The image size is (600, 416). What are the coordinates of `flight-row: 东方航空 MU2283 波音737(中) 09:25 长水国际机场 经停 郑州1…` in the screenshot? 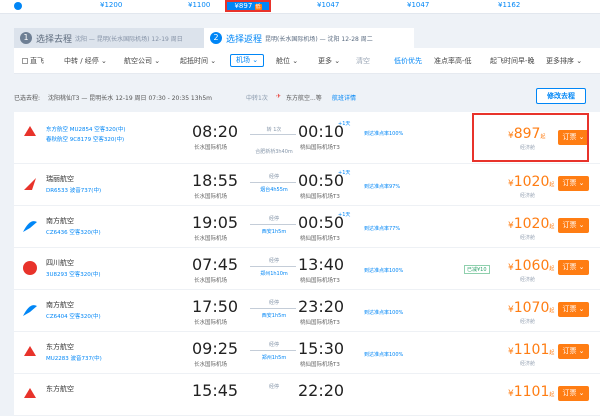 It's located at (307, 353).